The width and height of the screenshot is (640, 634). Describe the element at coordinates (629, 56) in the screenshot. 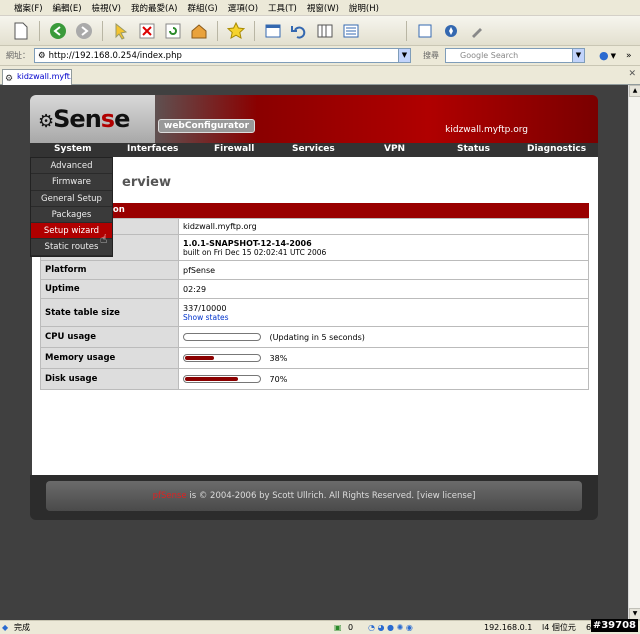

I see `extend-icon: »` at that location.